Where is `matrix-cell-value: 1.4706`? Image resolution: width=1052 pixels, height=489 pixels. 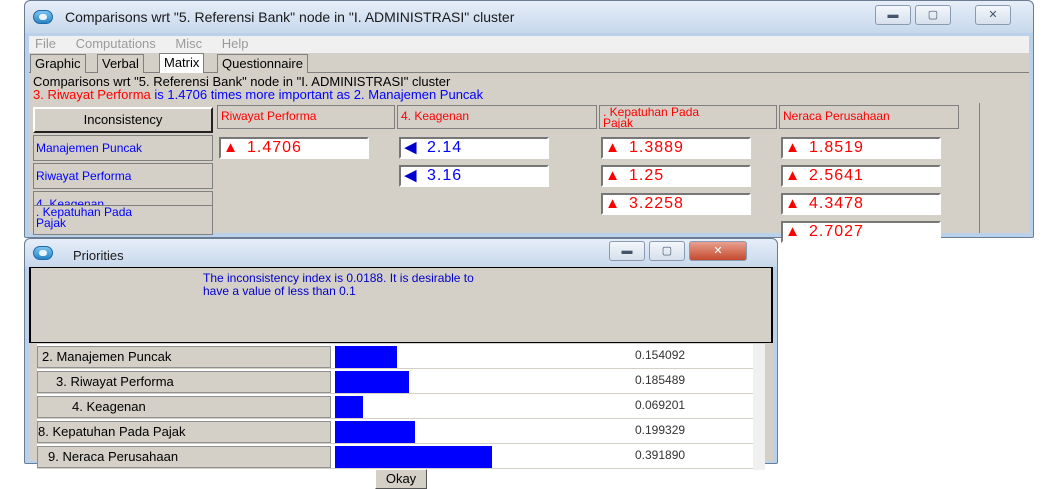 matrix-cell-value: 1.4706 is located at coordinates (274, 147).